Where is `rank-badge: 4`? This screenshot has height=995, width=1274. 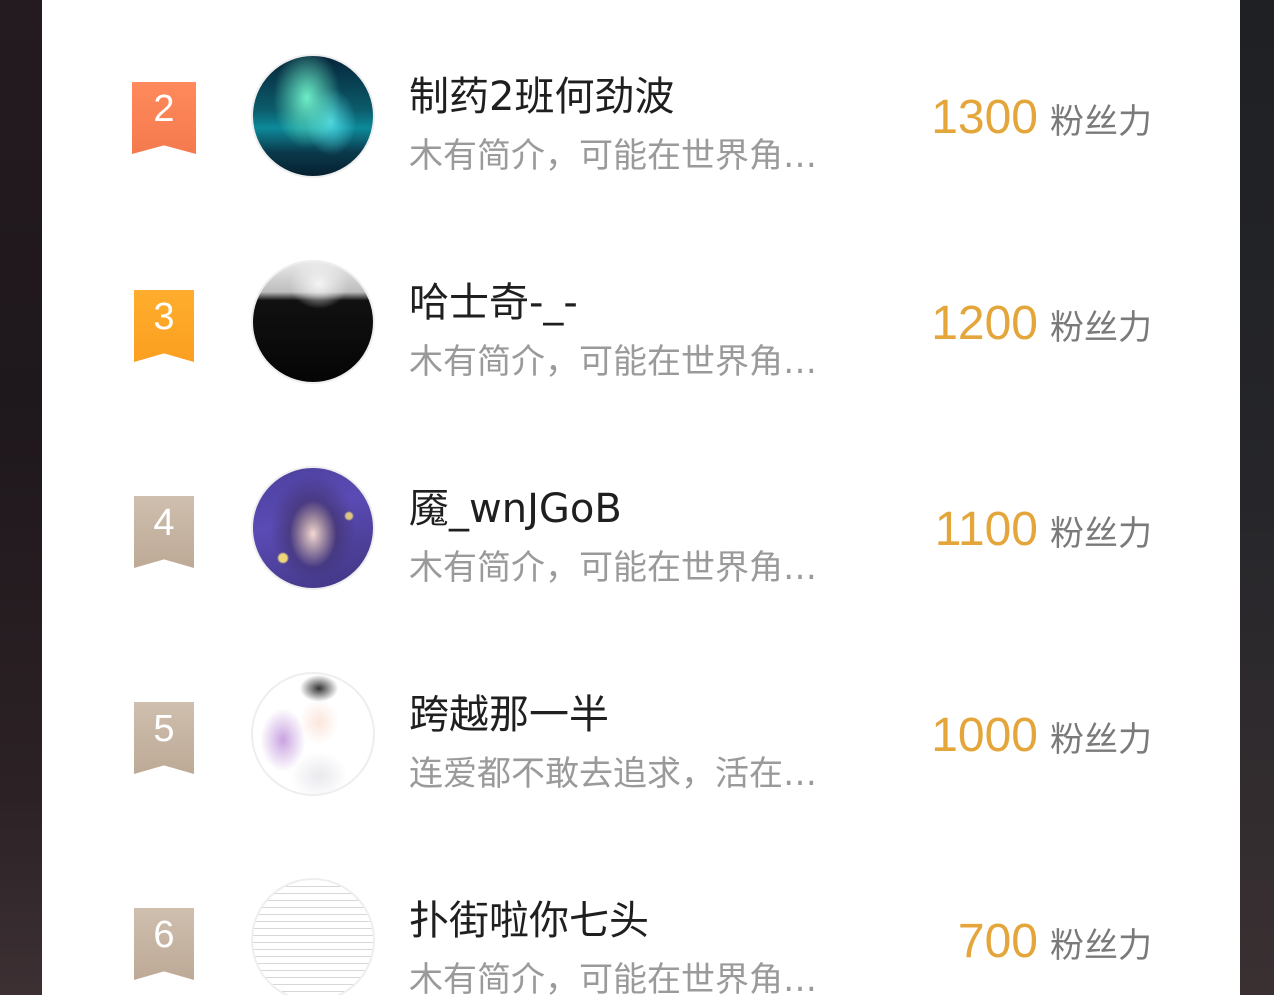 rank-badge: 4 is located at coordinates (164, 532).